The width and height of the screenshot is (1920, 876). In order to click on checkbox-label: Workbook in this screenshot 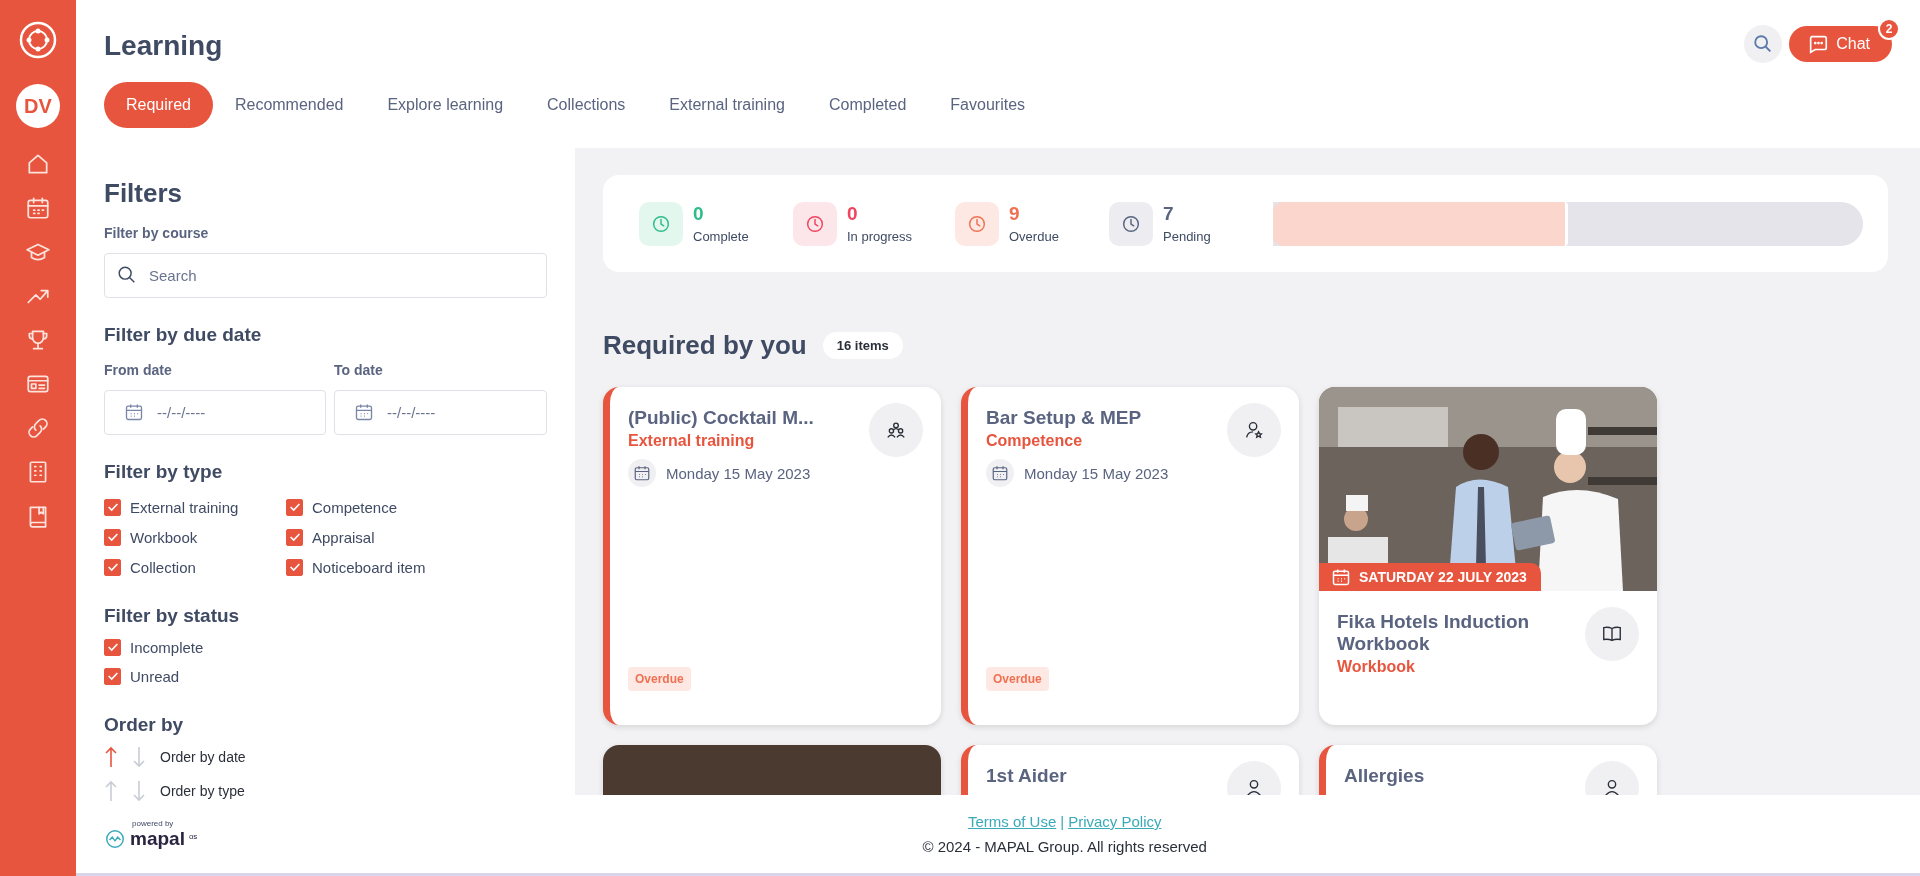, I will do `click(164, 537)`.